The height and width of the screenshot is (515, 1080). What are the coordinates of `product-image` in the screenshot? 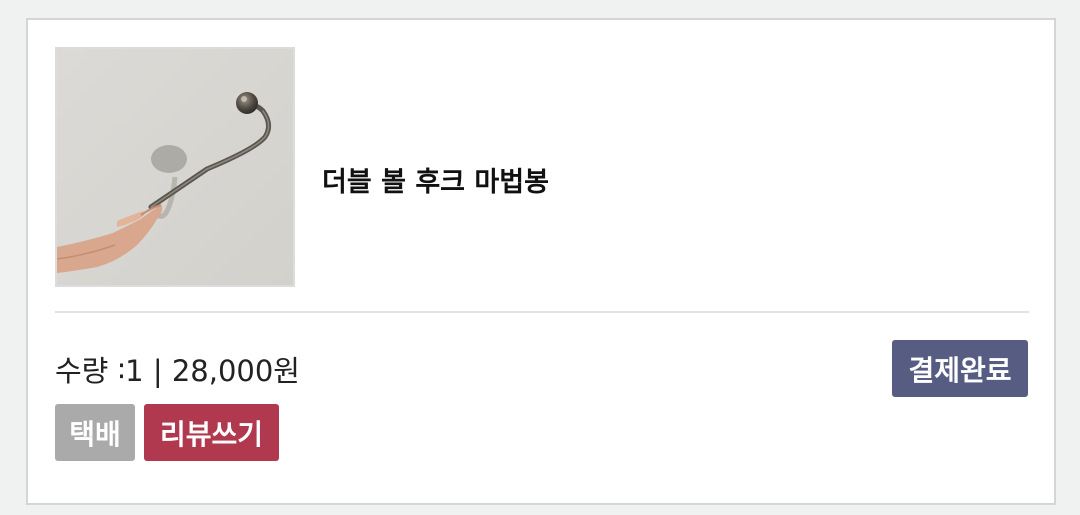 It's located at (175, 167).